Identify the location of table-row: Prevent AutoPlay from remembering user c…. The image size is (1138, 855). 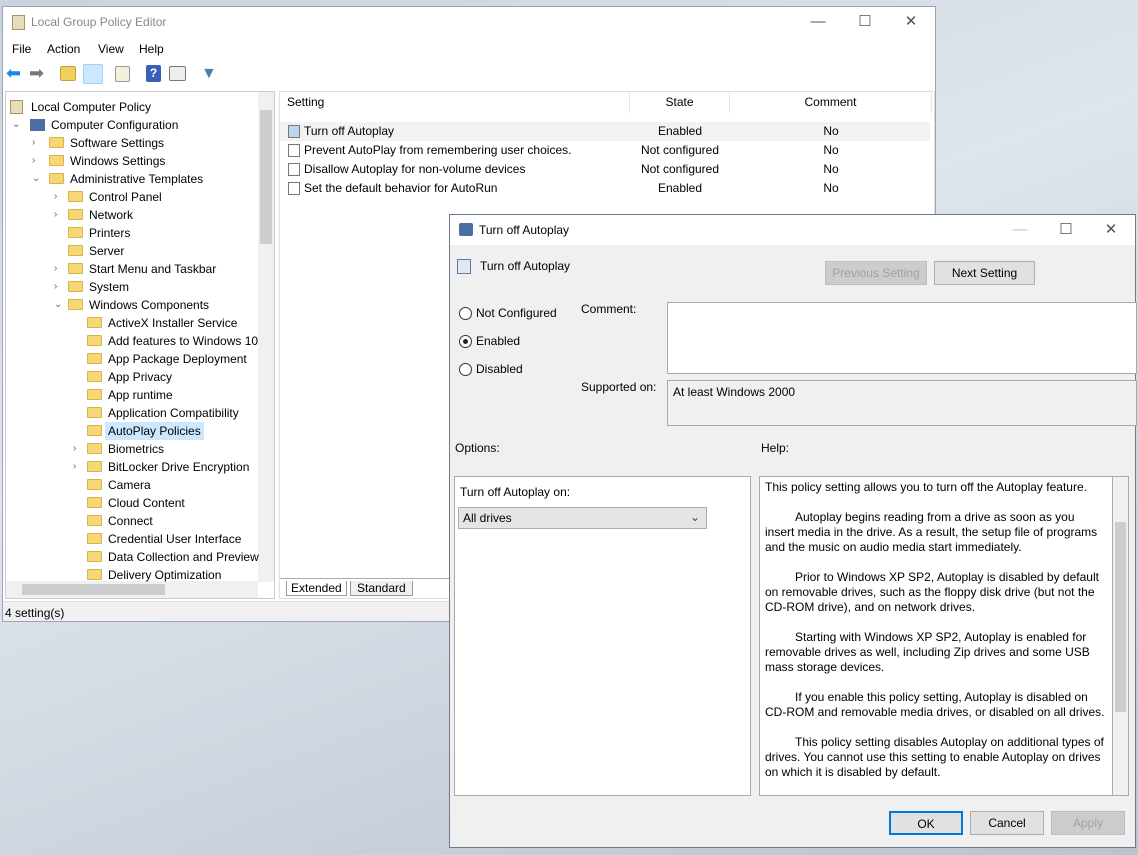
(605, 150).